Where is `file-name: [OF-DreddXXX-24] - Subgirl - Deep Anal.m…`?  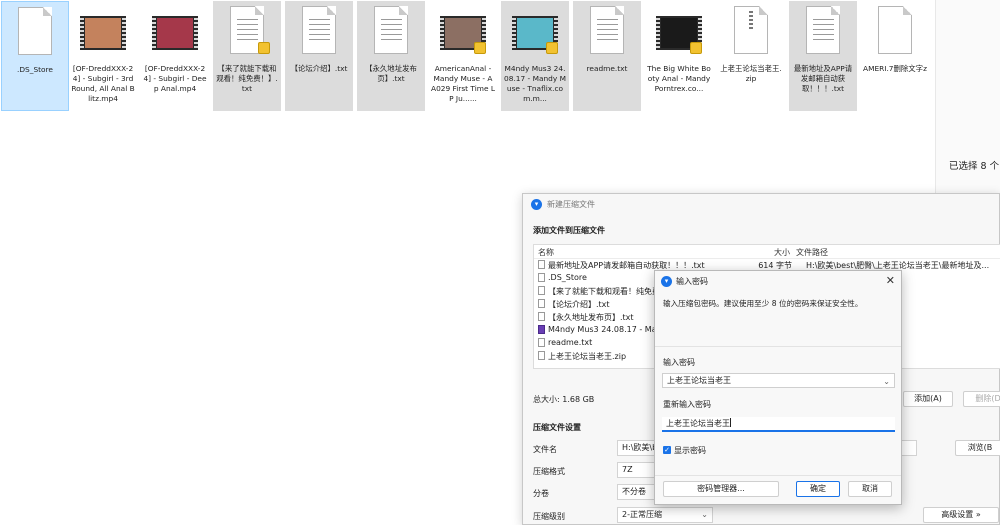
file-name: [OF-DreddXXX-24] - Subgirl - Deep Anal.m… is located at coordinates (175, 78).